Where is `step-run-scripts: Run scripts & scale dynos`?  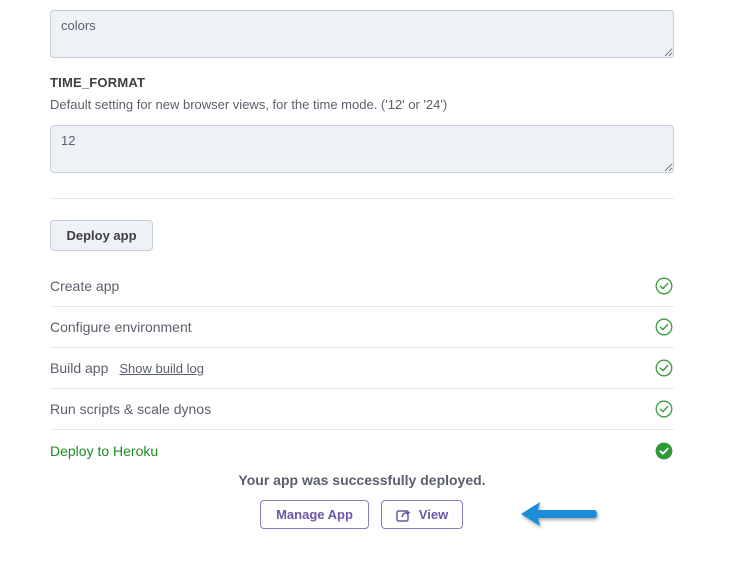
step-run-scripts: Run scripts & scale dynos is located at coordinates (362, 409).